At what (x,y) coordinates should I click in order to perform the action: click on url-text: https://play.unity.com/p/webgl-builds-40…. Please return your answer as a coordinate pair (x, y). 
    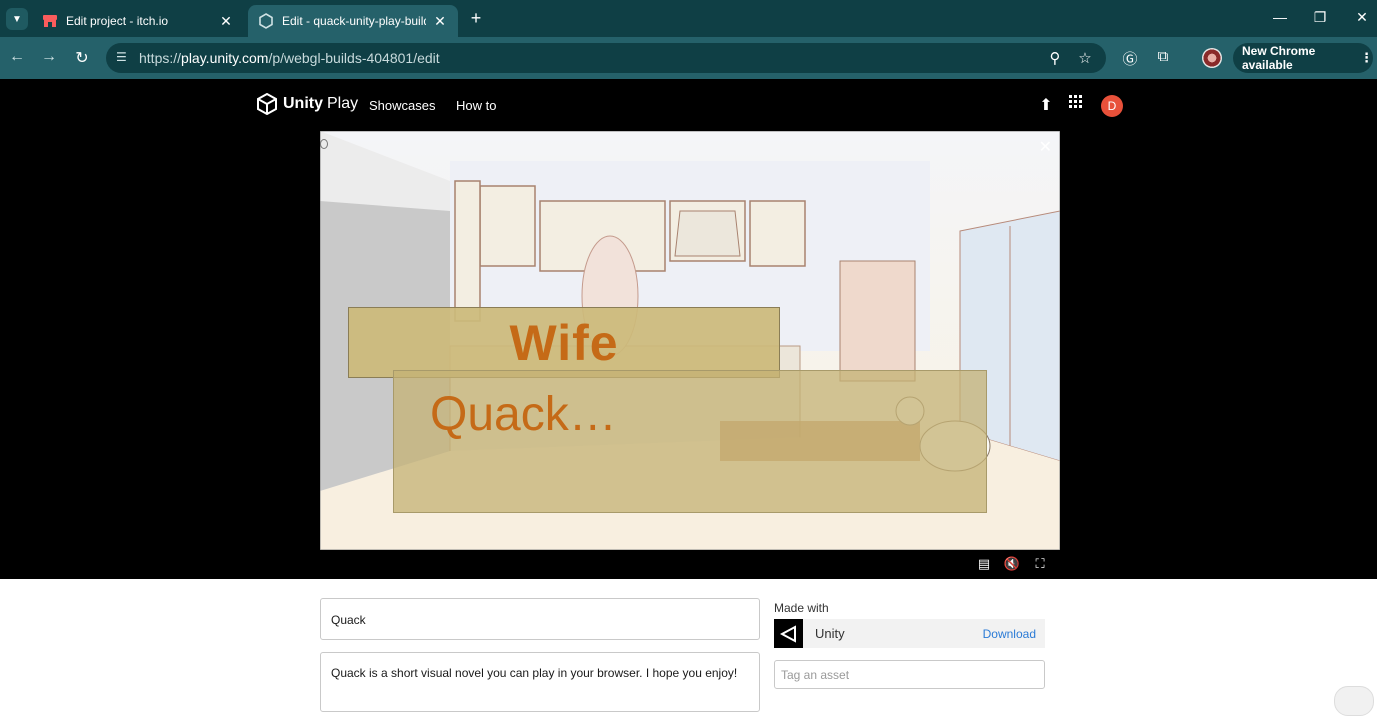
    Looking at the image, I should click on (289, 58).